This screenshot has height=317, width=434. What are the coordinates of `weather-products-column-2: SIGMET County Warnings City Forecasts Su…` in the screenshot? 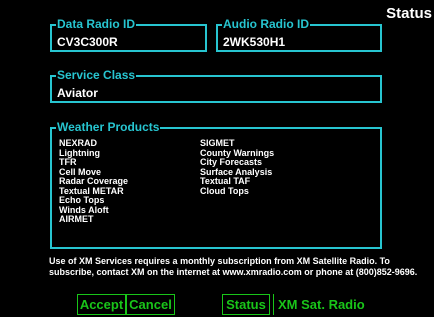 It's located at (237, 167).